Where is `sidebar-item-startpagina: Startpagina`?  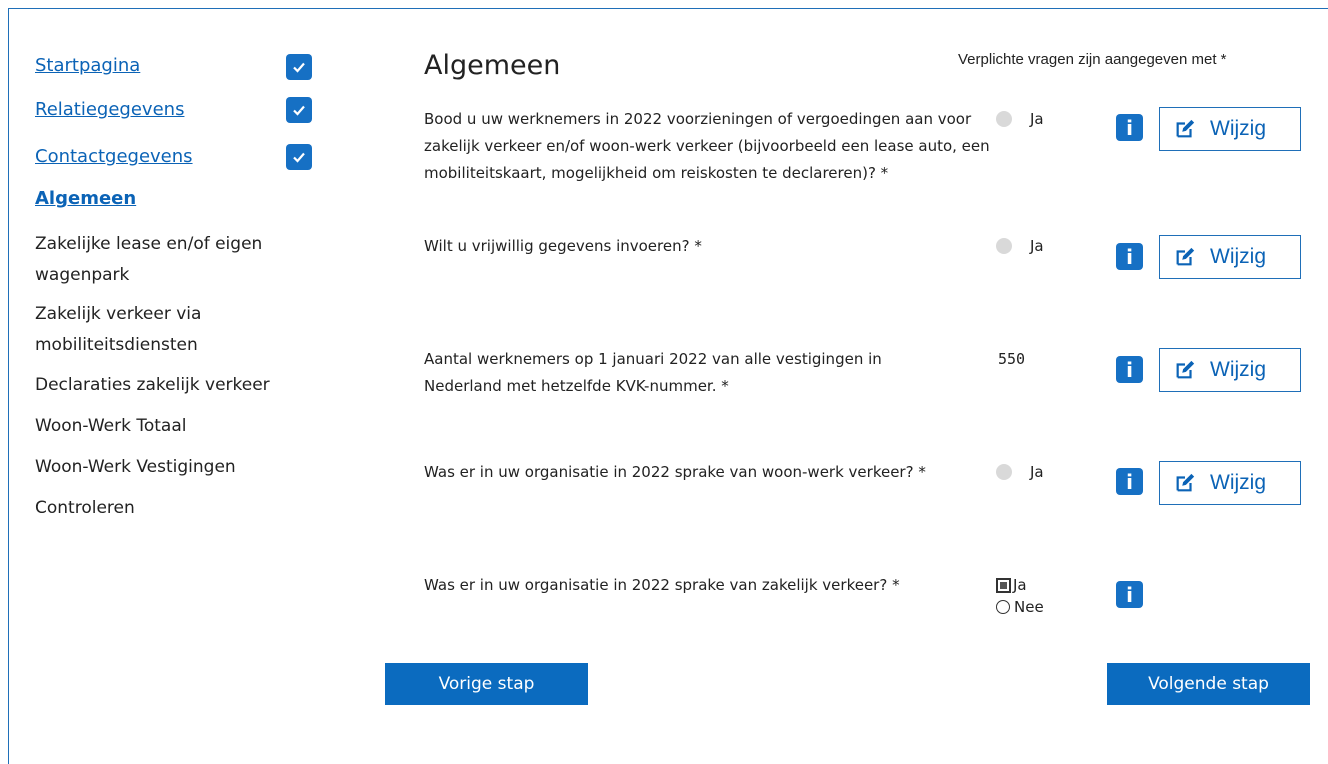
sidebar-item-startpagina: Startpagina is located at coordinates (87, 65).